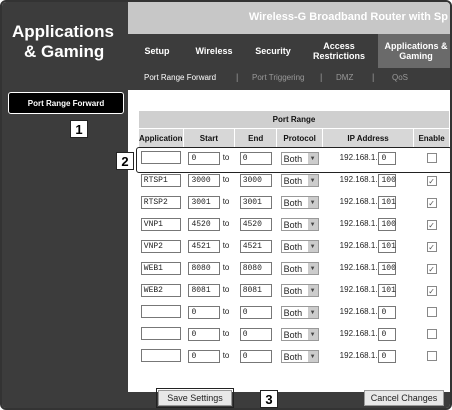 Image resolution: width=452 pixels, height=410 pixels. I want to click on end-port-input: 4521, so click(255, 246).